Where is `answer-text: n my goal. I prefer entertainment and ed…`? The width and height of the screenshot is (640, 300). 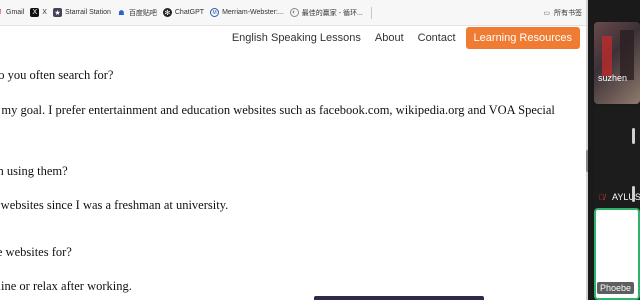 answer-text: n my goal. I prefer entertainment and ed… is located at coordinates (277, 110).